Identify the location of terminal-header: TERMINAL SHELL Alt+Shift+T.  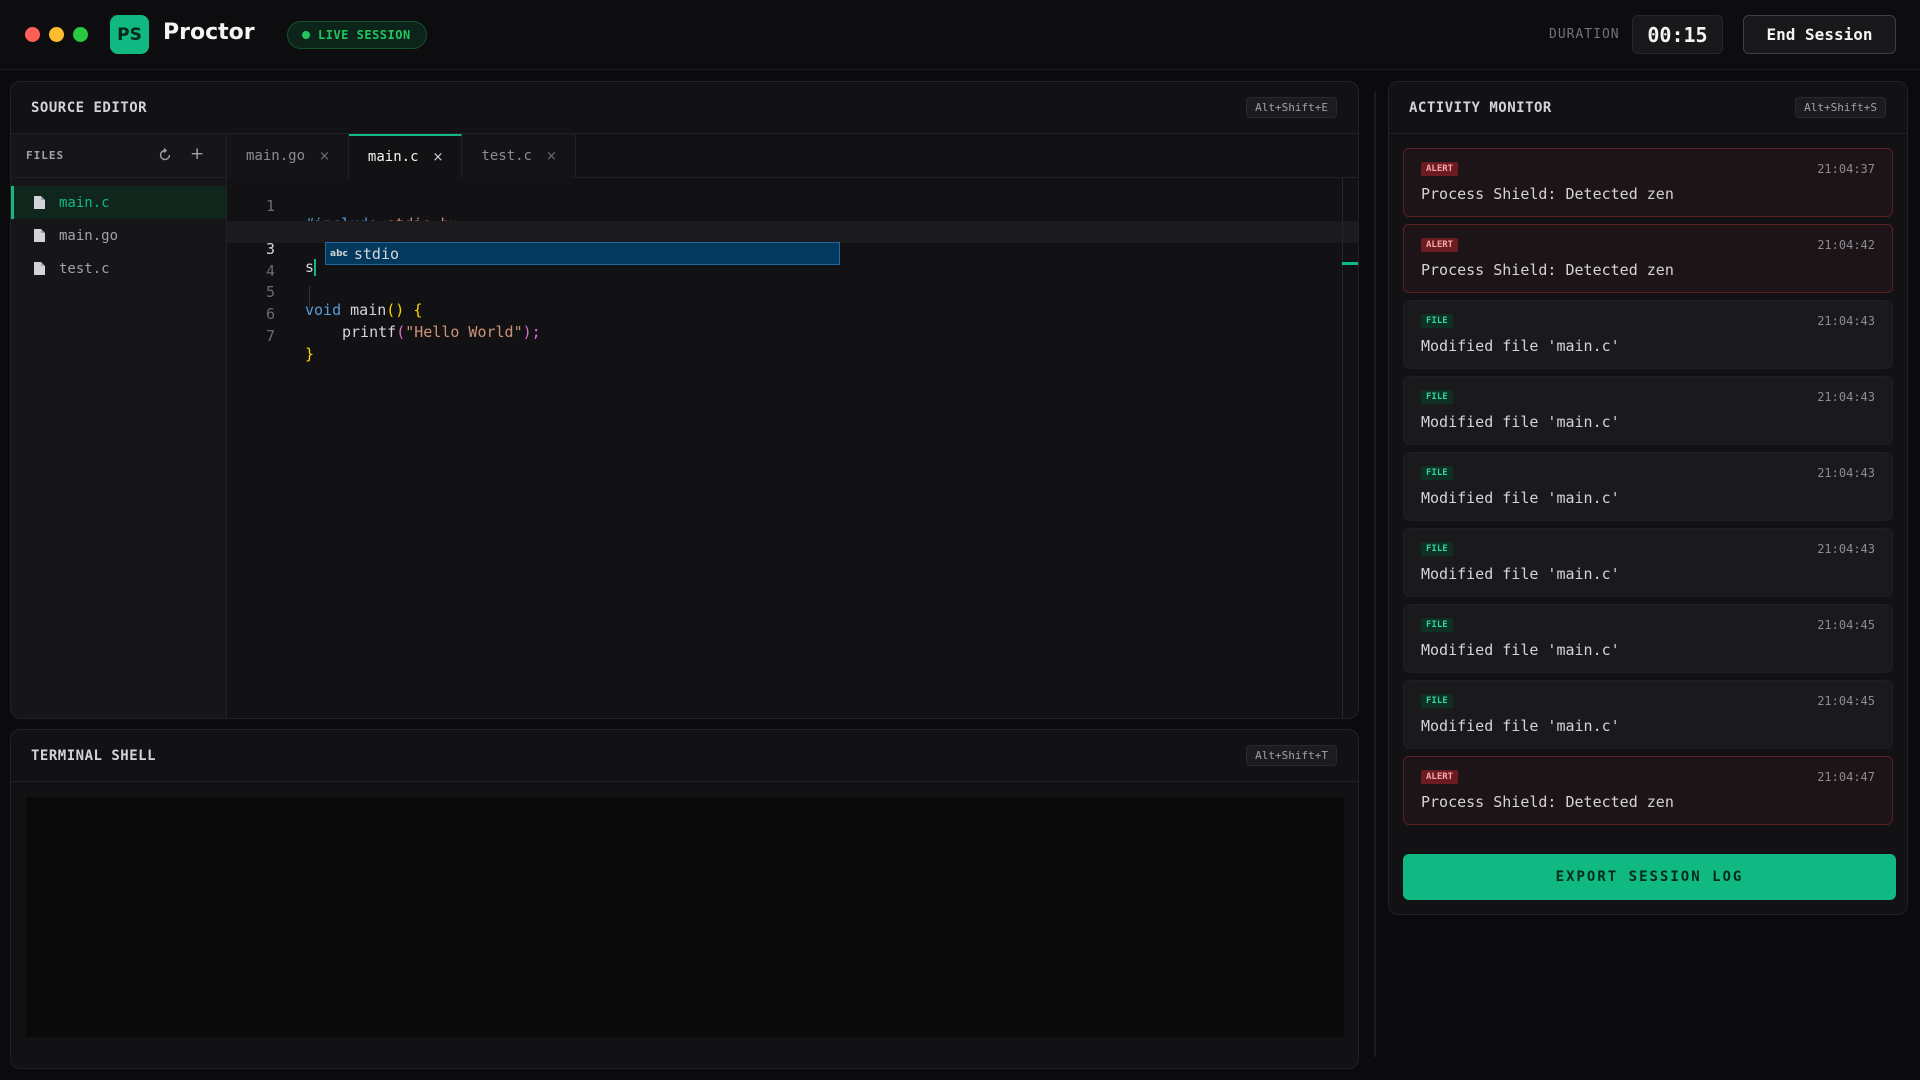
(684, 756).